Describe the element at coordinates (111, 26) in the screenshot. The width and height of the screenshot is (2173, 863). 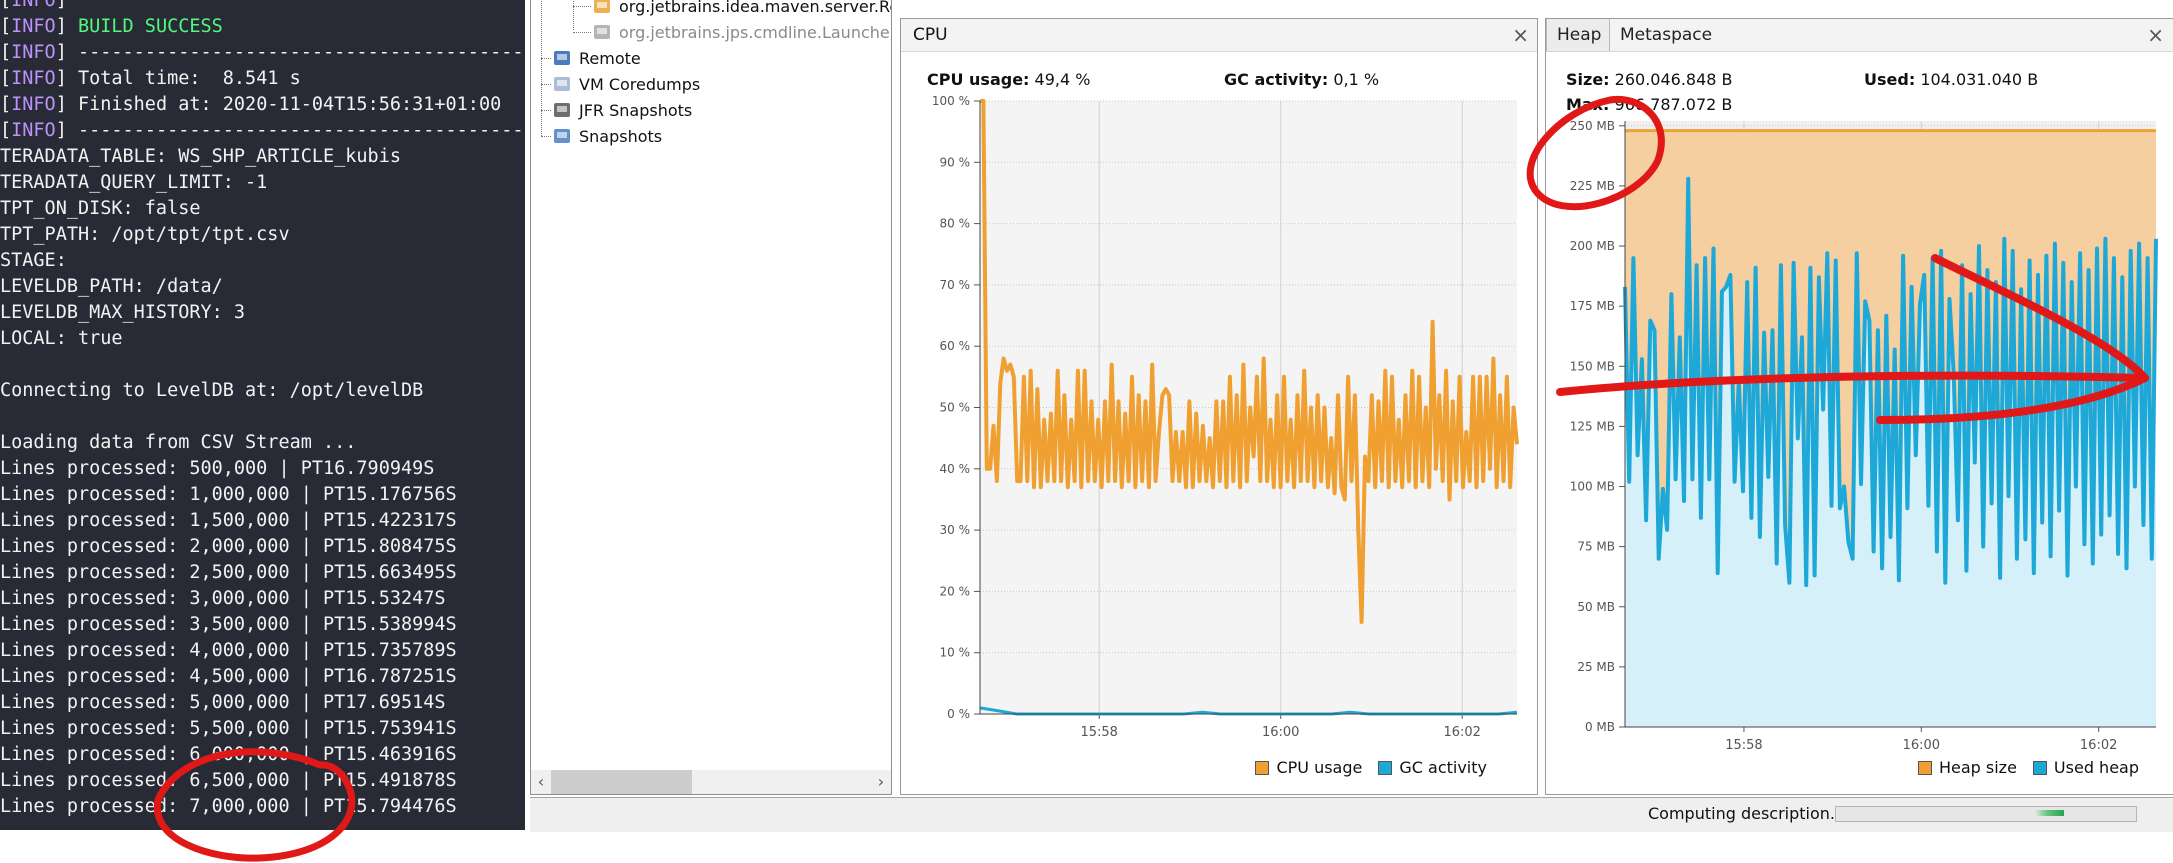
I see `terminal-line: [INFO] BUILD SUCCESS` at that location.